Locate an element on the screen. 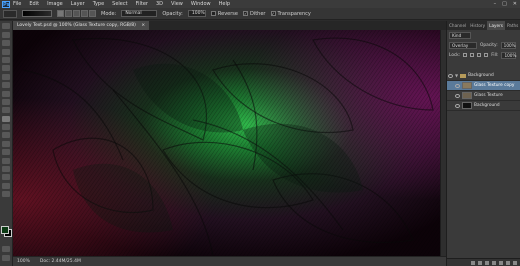  new-layer-icon is located at coordinates (508, 262).